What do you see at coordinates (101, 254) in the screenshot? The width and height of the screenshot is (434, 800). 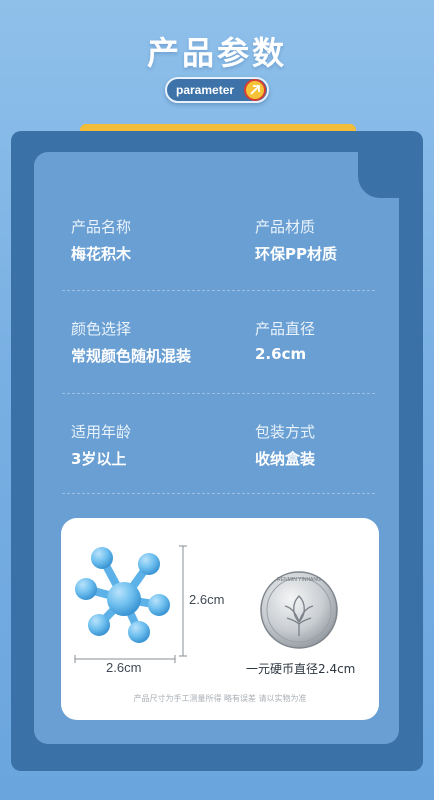 I see `spec-value-name: 梅花积木` at bounding box center [101, 254].